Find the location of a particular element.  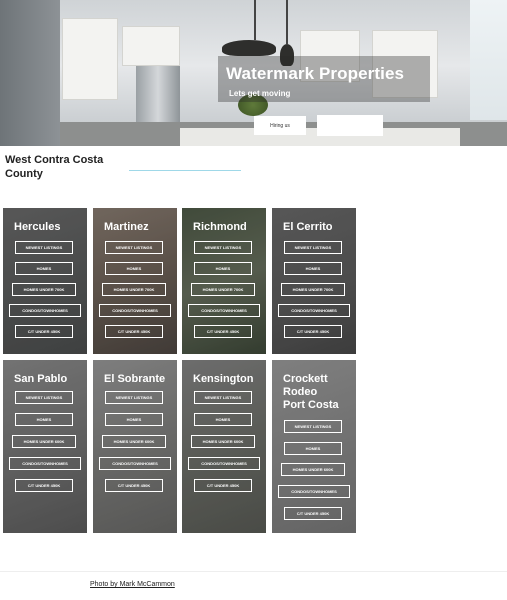

city-card-title: Martinez is located at coordinates (126, 227).